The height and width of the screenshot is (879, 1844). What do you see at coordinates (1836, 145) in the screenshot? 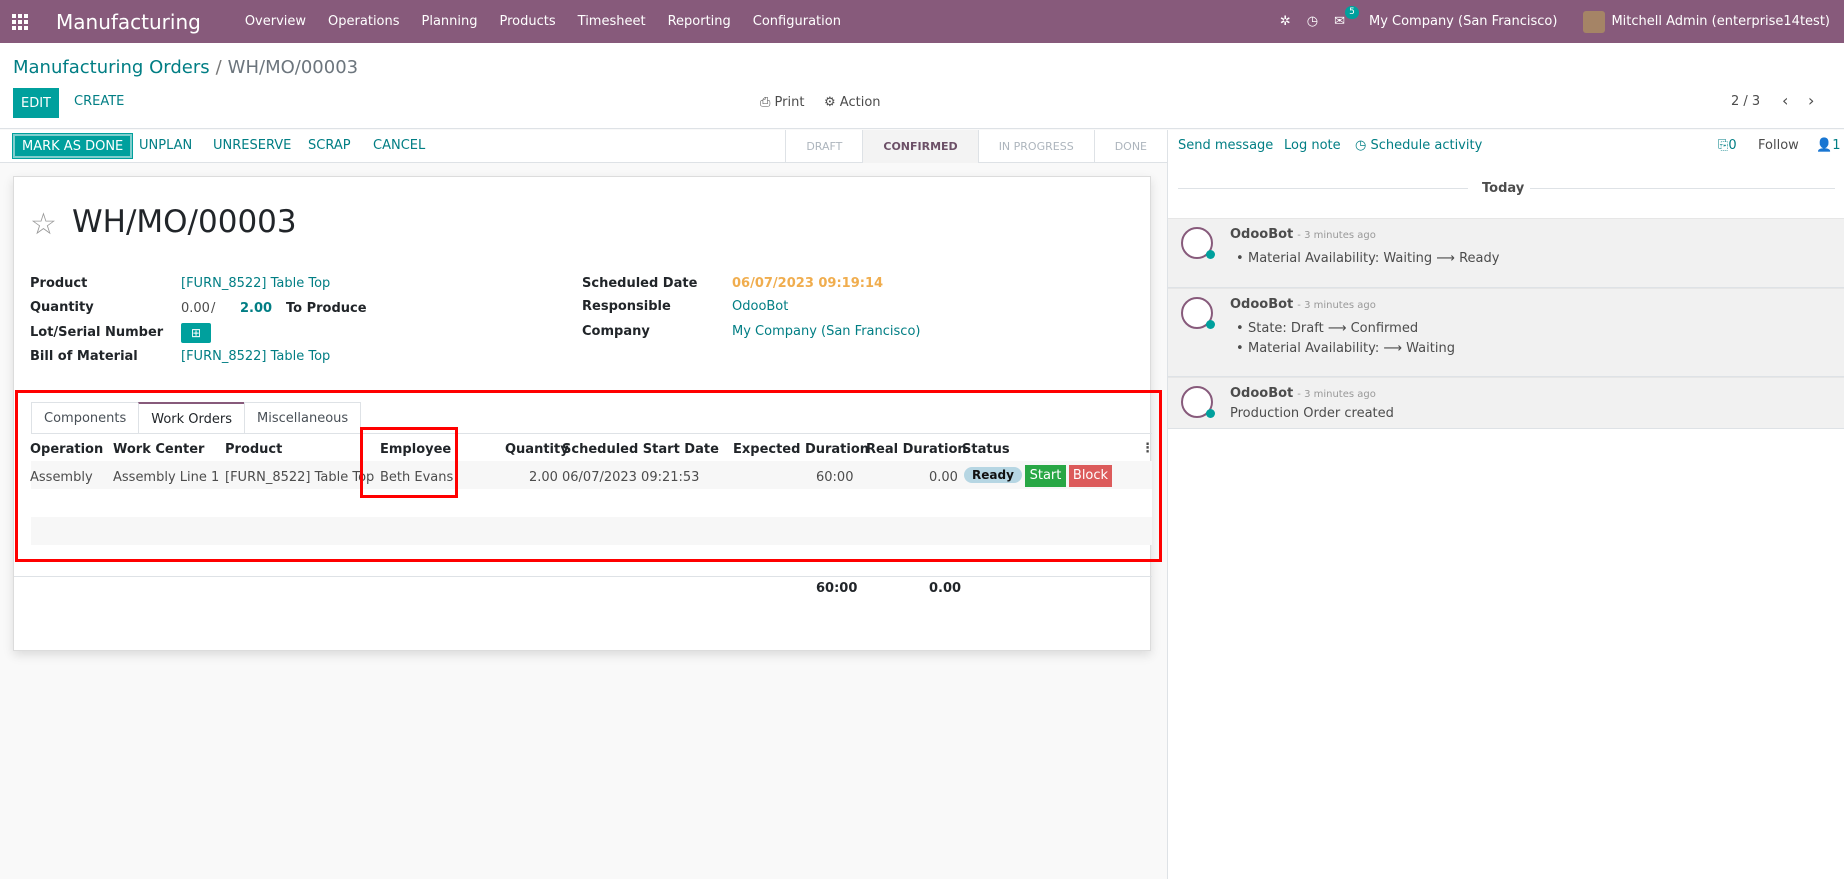
I see `followers-count: 1` at bounding box center [1836, 145].